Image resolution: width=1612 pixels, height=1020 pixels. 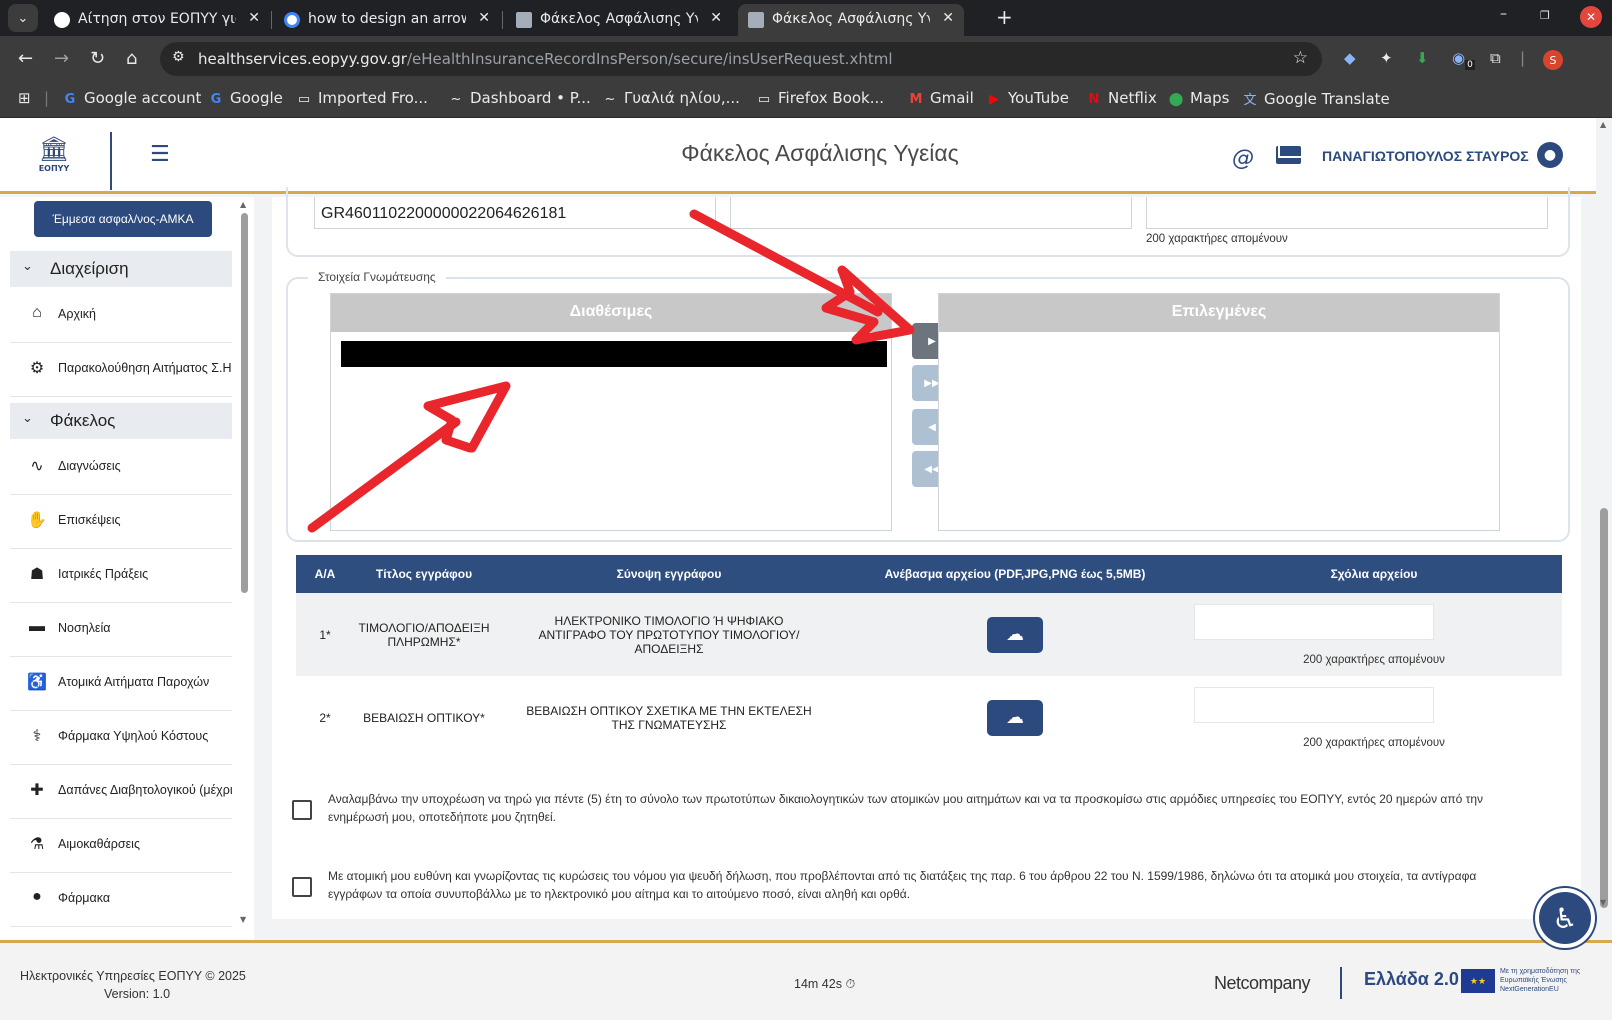 What do you see at coordinates (160, 154) in the screenshot?
I see `hamburger-menu-icon: ☰` at bounding box center [160, 154].